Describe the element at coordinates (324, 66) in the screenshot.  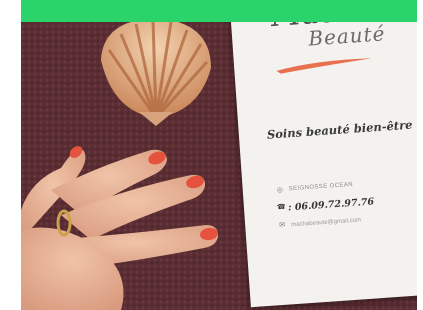
I see `brand-swoosh` at that location.